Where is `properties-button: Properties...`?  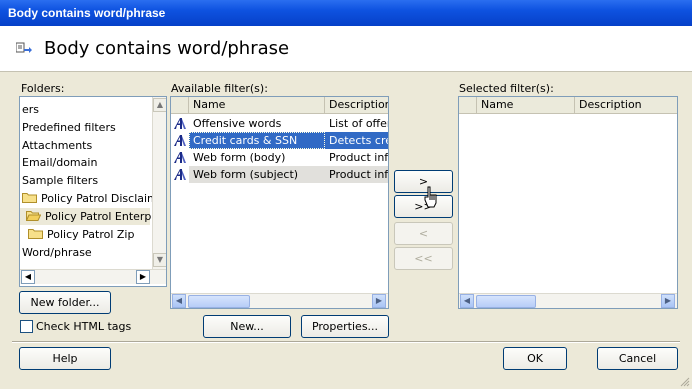 properties-button: Properties... is located at coordinates (345, 326).